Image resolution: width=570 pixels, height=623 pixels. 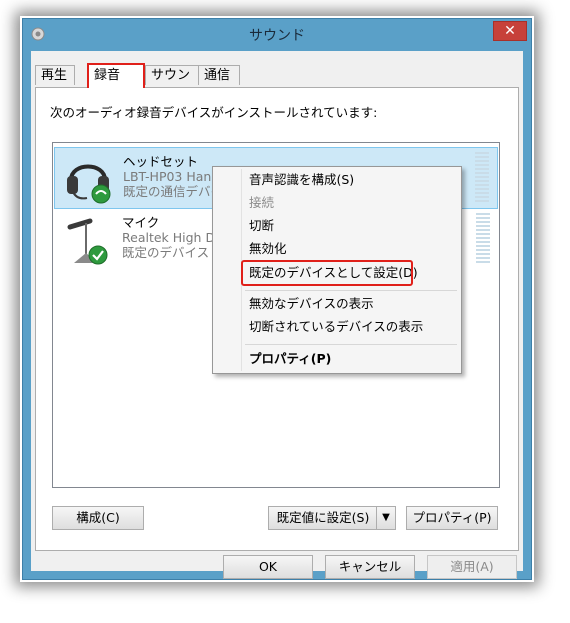 I want to click on properties-button: プロパティ(P), so click(x=452, y=518).